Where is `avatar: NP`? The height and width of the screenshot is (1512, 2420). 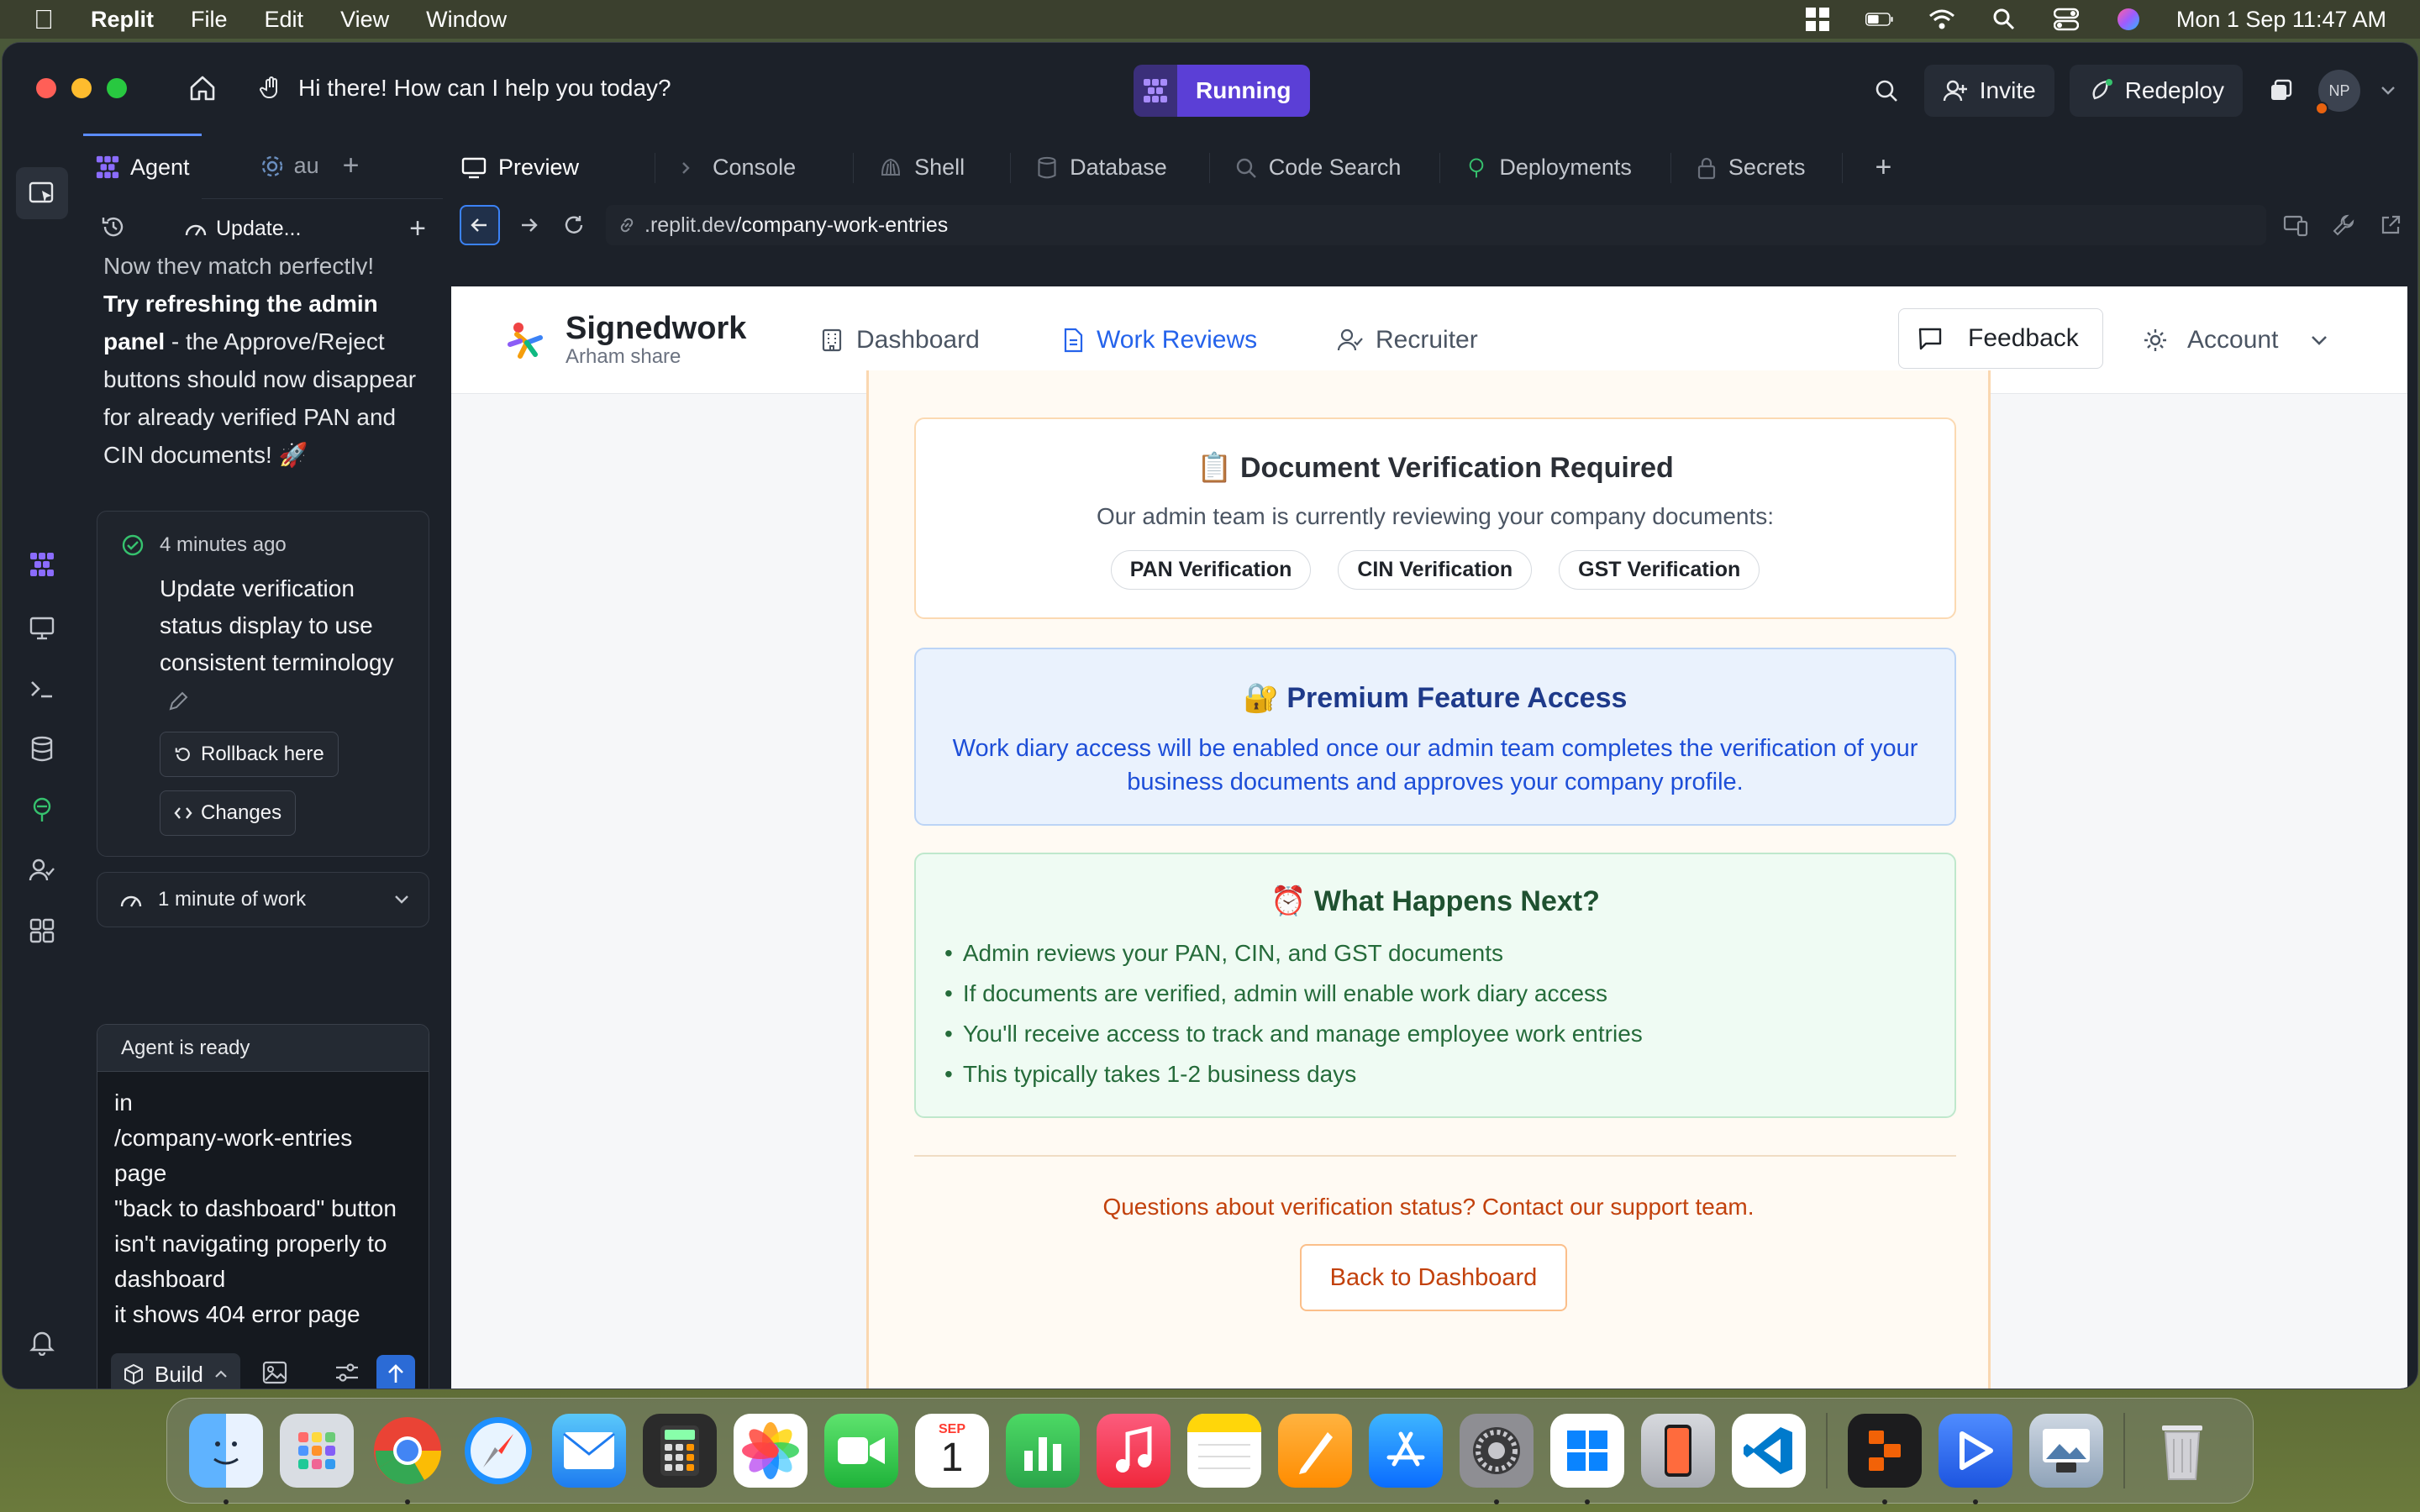
avatar: NP is located at coordinates (2337, 92).